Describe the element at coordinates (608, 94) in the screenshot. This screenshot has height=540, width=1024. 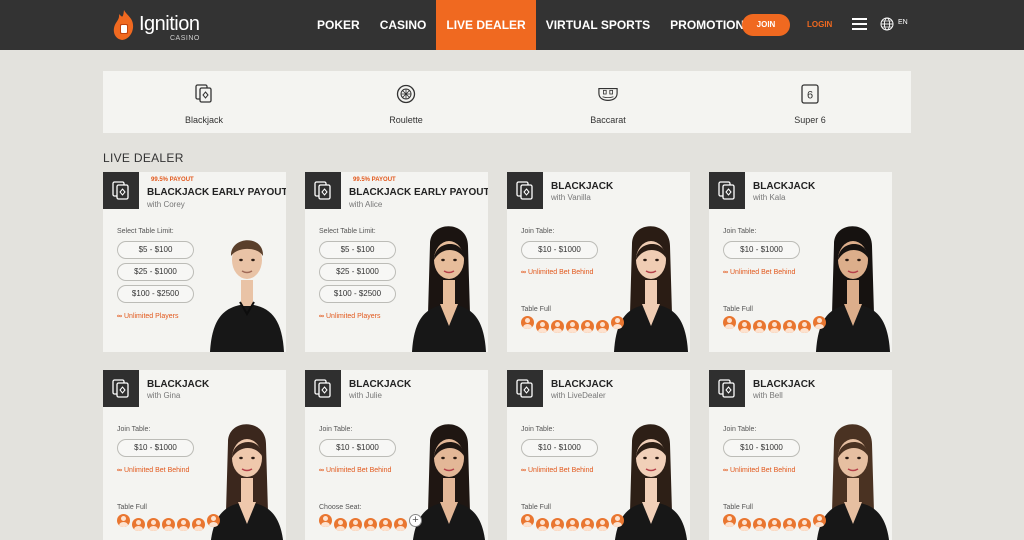
I see `baccarat-table-icon` at that location.